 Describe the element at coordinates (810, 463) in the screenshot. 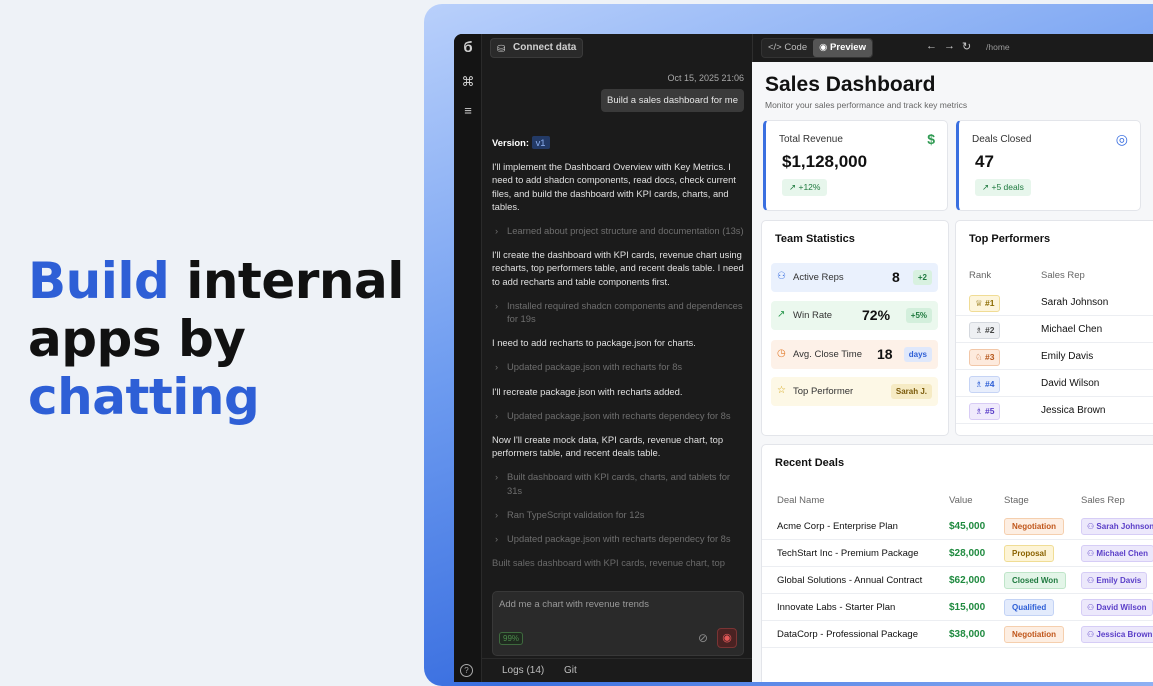

I see `card-title: Recent Deals` at that location.